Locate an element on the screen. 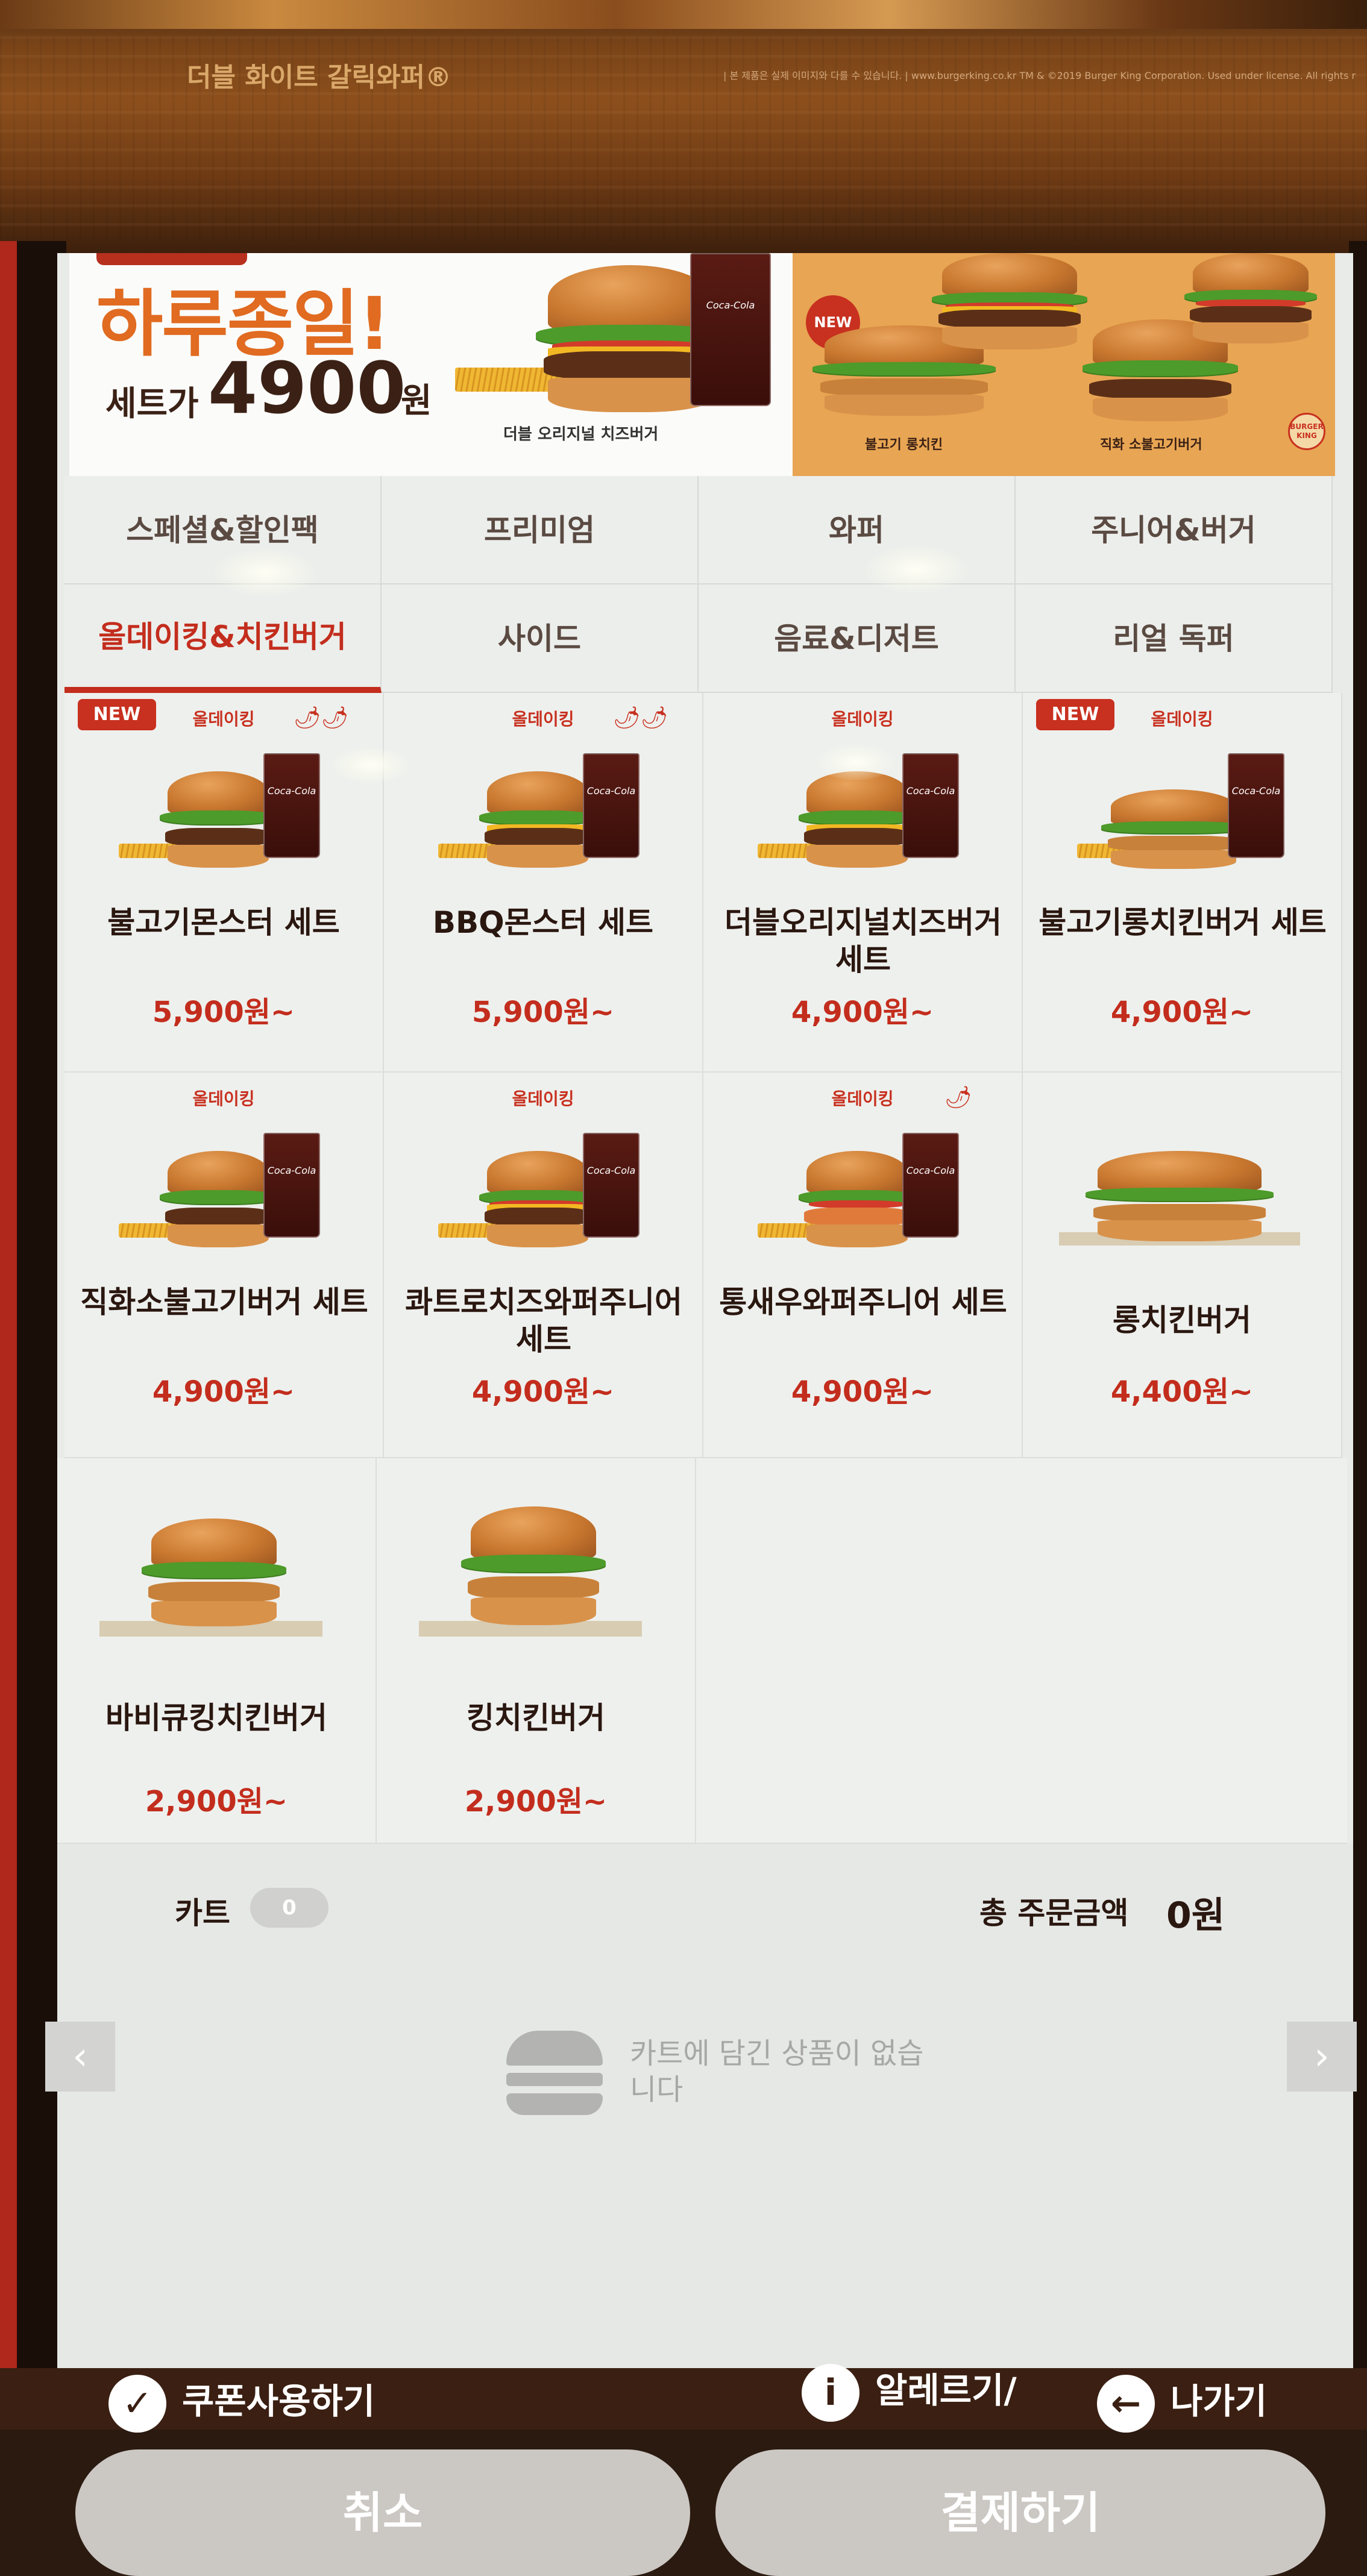 This screenshot has height=2576, width=1367. product-name: 불고기몬스터 세트 is located at coordinates (223, 922).